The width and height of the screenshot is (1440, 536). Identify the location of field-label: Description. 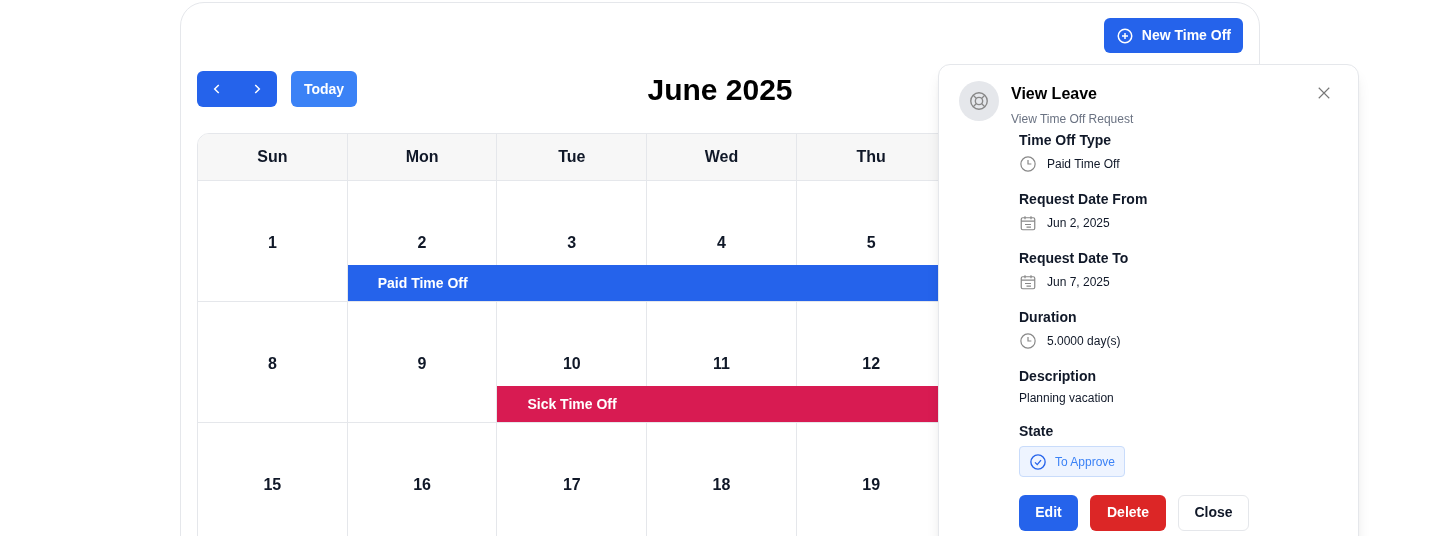
(1058, 376).